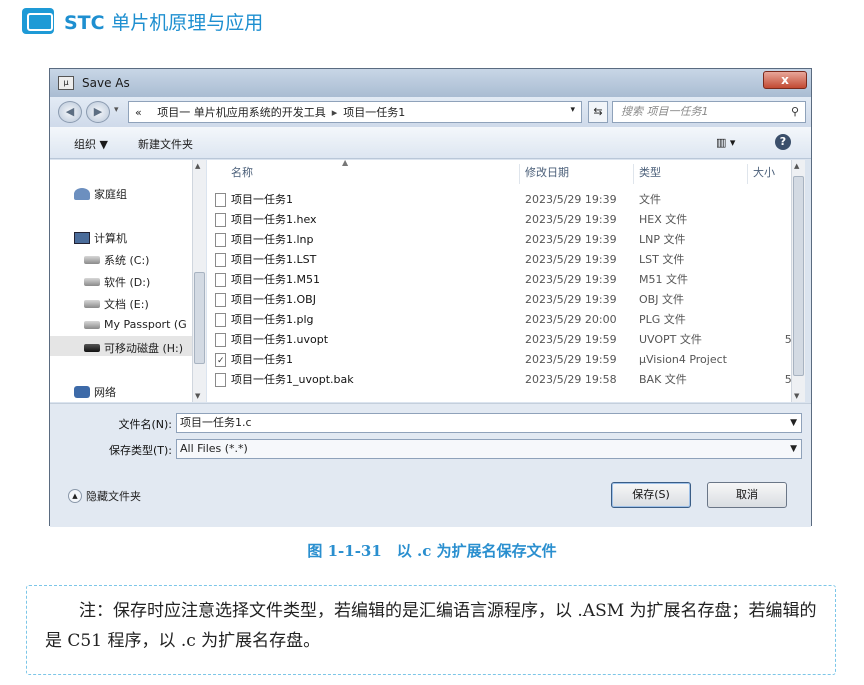  I want to click on dialog-title: Save As, so click(106, 83).